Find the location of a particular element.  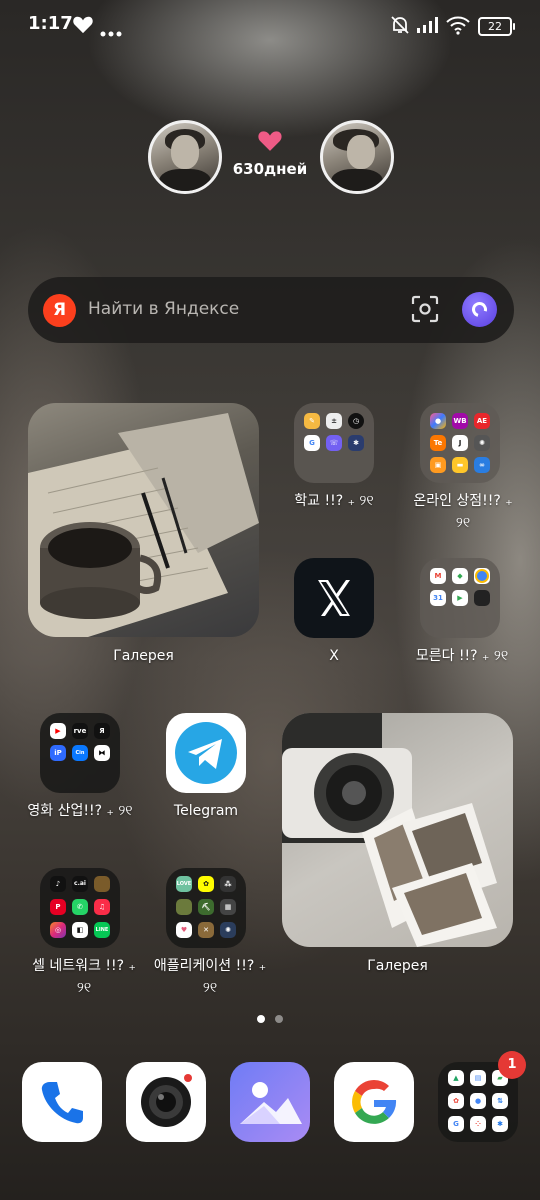

folder-film-label: 영화 산업!!? ₊ ୨୧ is located at coordinates (80, 811).